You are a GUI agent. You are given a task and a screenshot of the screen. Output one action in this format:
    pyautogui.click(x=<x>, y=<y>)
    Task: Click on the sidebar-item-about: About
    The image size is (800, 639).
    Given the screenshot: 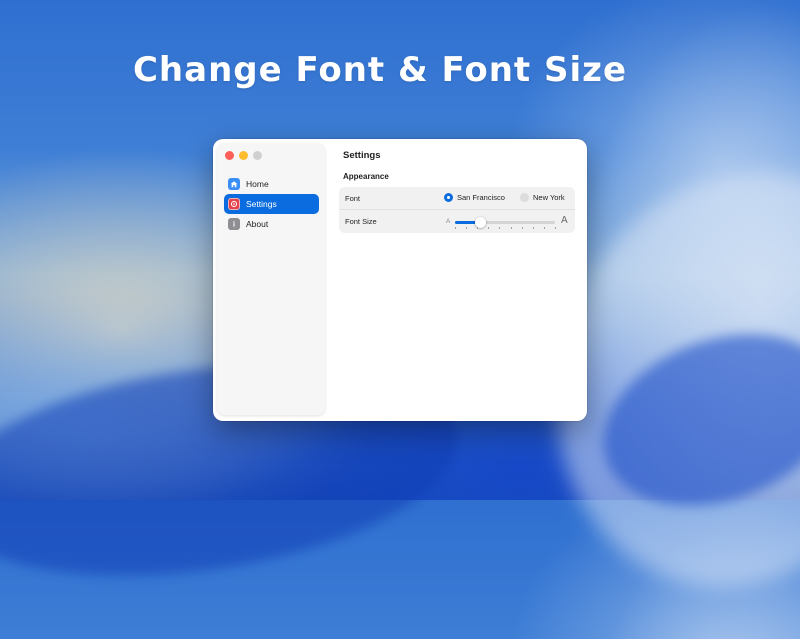 What is the action you would take?
    pyautogui.click(x=271, y=224)
    